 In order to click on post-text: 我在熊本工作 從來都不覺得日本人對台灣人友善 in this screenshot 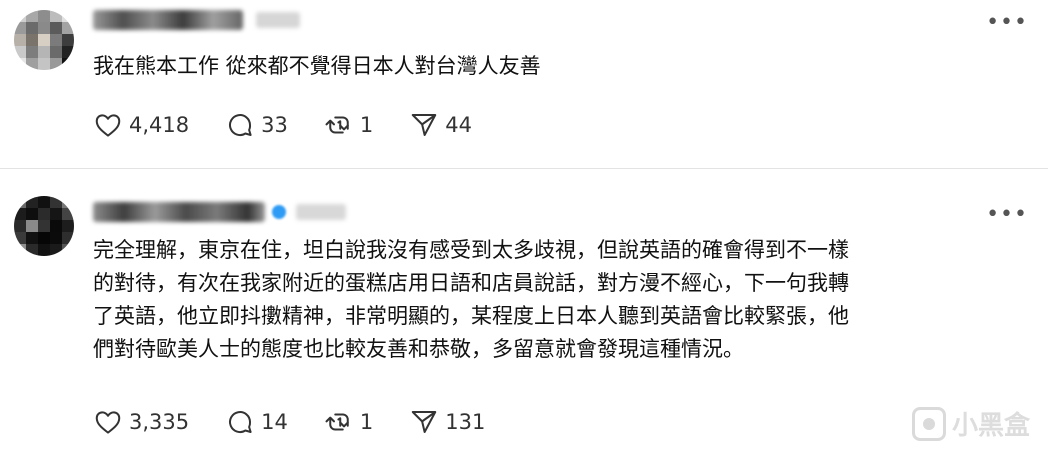, I will do `click(317, 66)`.